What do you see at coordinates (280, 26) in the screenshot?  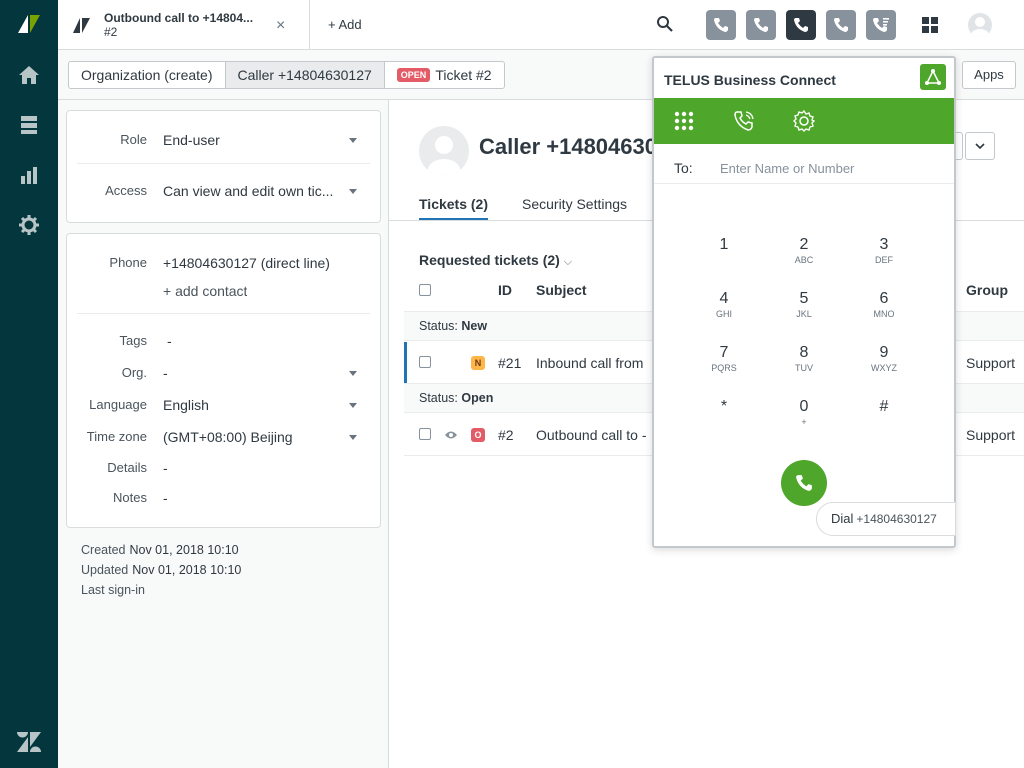 I see `close-tab-button: ×` at bounding box center [280, 26].